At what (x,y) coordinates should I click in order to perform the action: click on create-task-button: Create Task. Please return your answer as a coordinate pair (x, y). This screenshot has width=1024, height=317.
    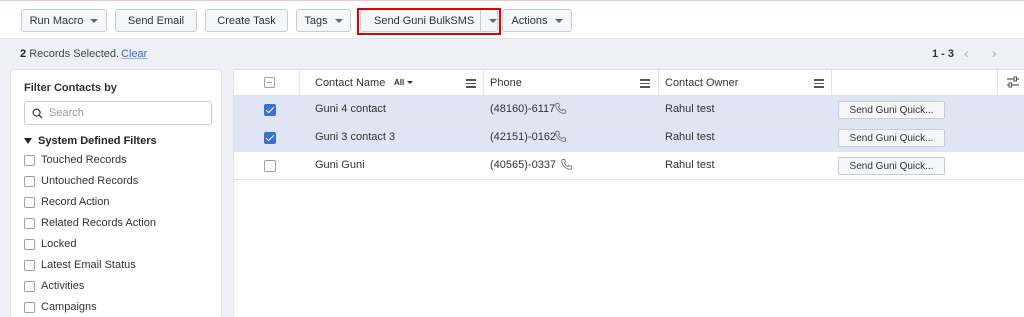
    Looking at the image, I should click on (246, 20).